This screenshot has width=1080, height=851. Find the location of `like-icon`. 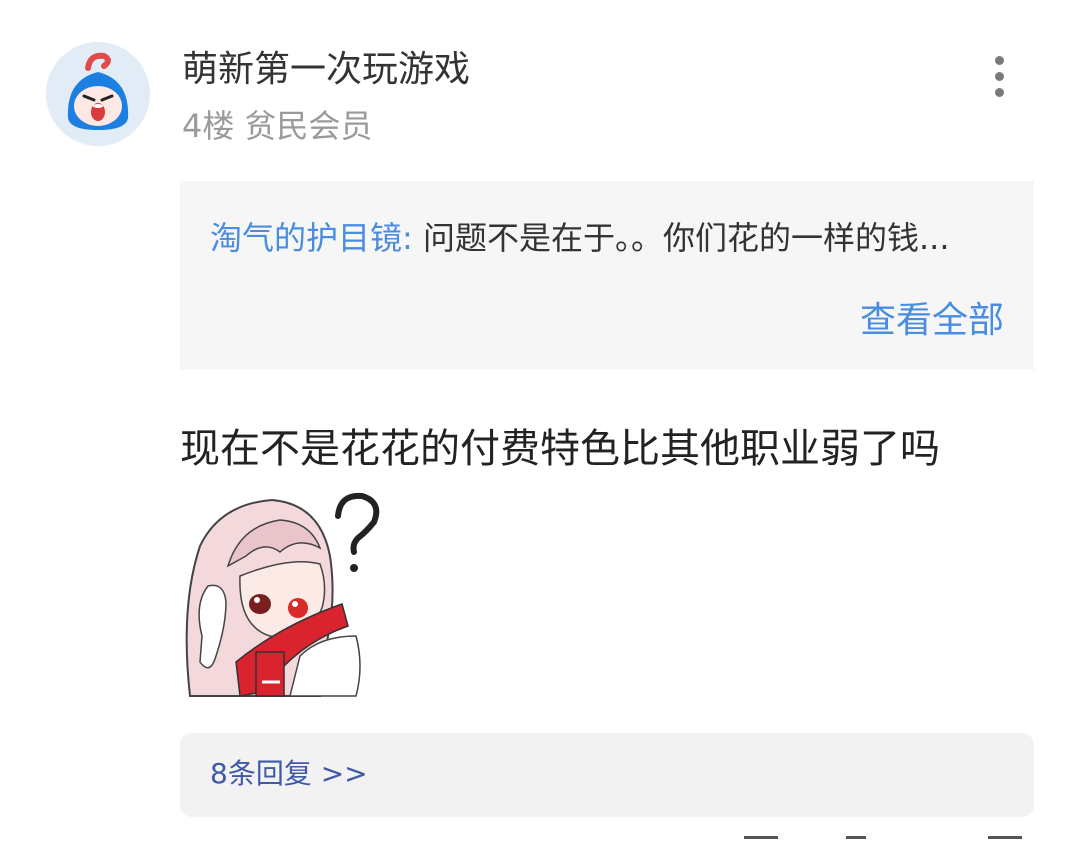

like-icon is located at coordinates (856, 843).